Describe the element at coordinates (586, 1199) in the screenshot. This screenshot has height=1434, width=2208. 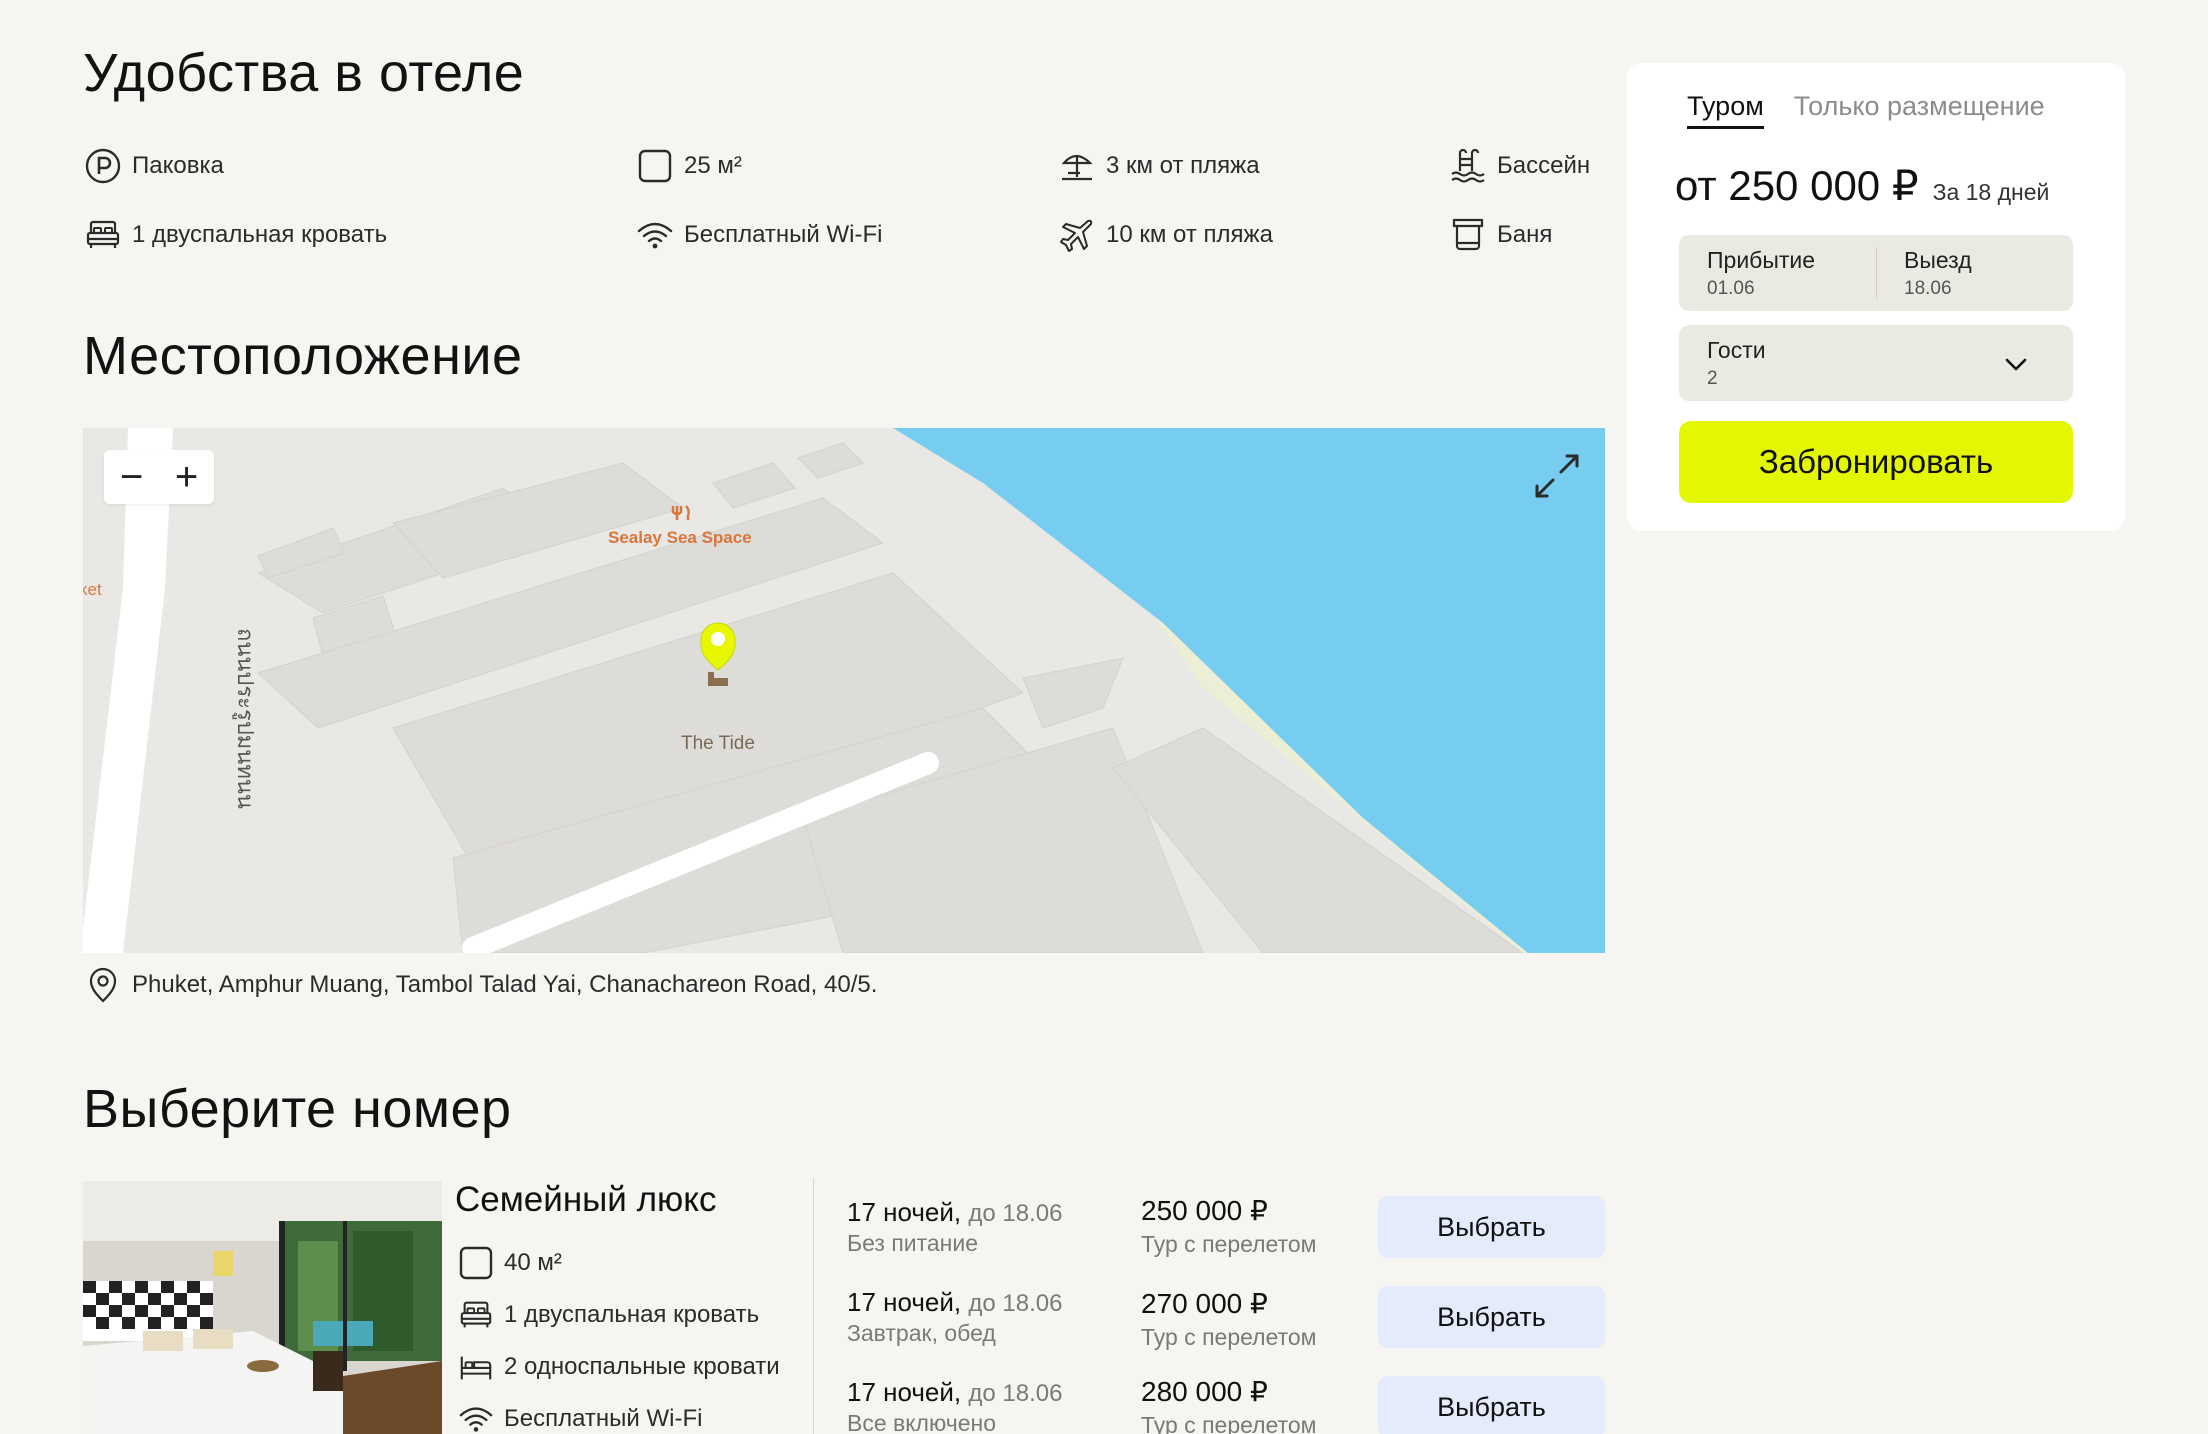
I see `room-name: Семейный люкс` at that location.